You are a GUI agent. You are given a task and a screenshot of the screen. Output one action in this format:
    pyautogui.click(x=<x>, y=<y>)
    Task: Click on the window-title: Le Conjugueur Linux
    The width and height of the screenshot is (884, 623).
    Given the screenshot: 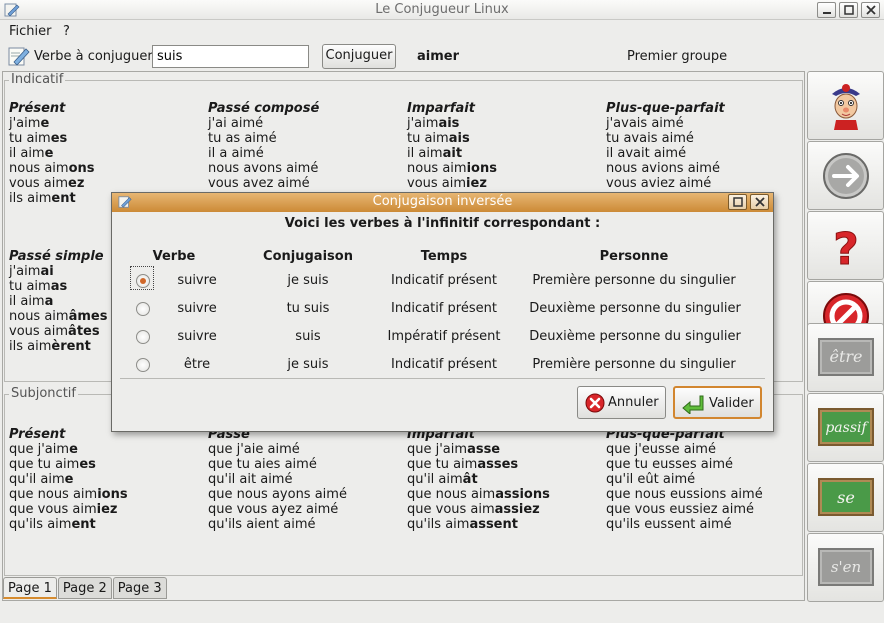 What is the action you would take?
    pyautogui.click(x=442, y=9)
    